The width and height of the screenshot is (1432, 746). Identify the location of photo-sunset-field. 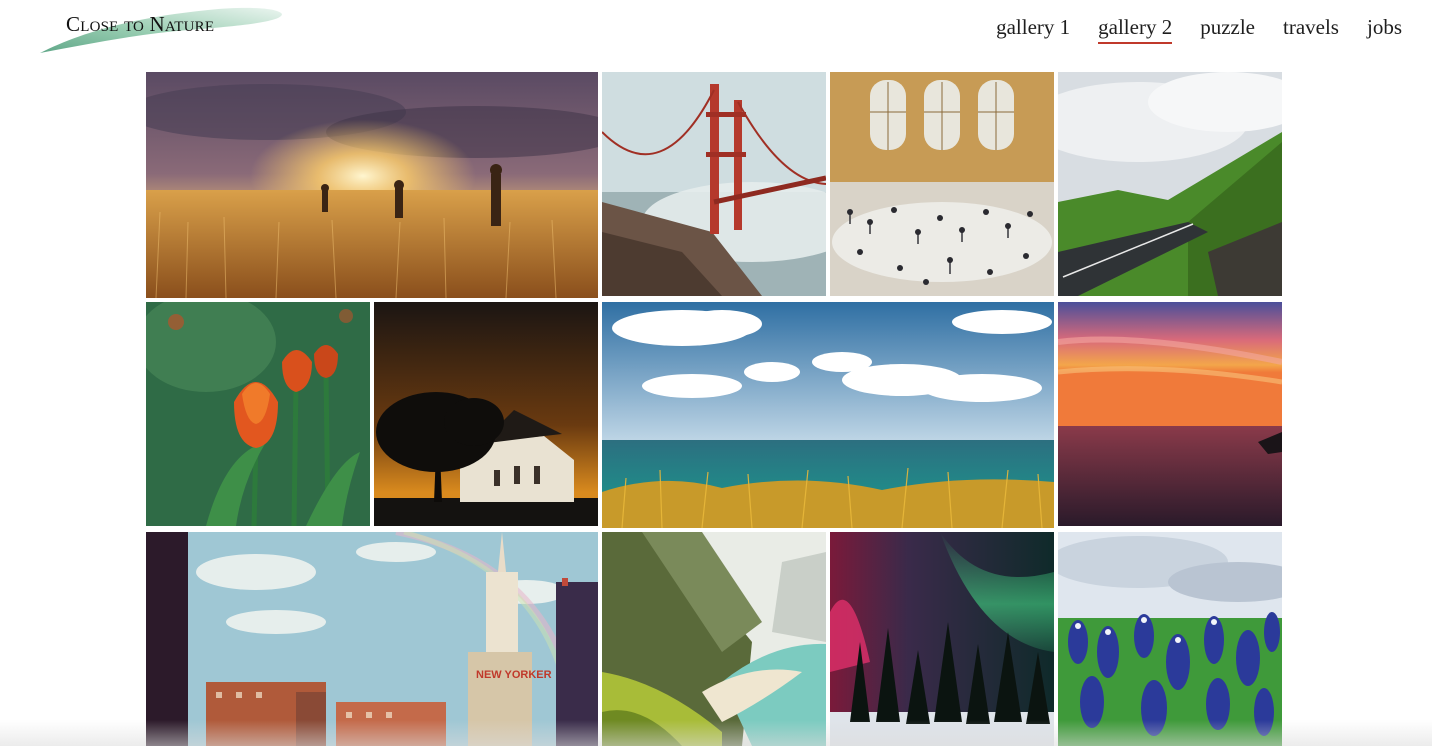
(372, 185).